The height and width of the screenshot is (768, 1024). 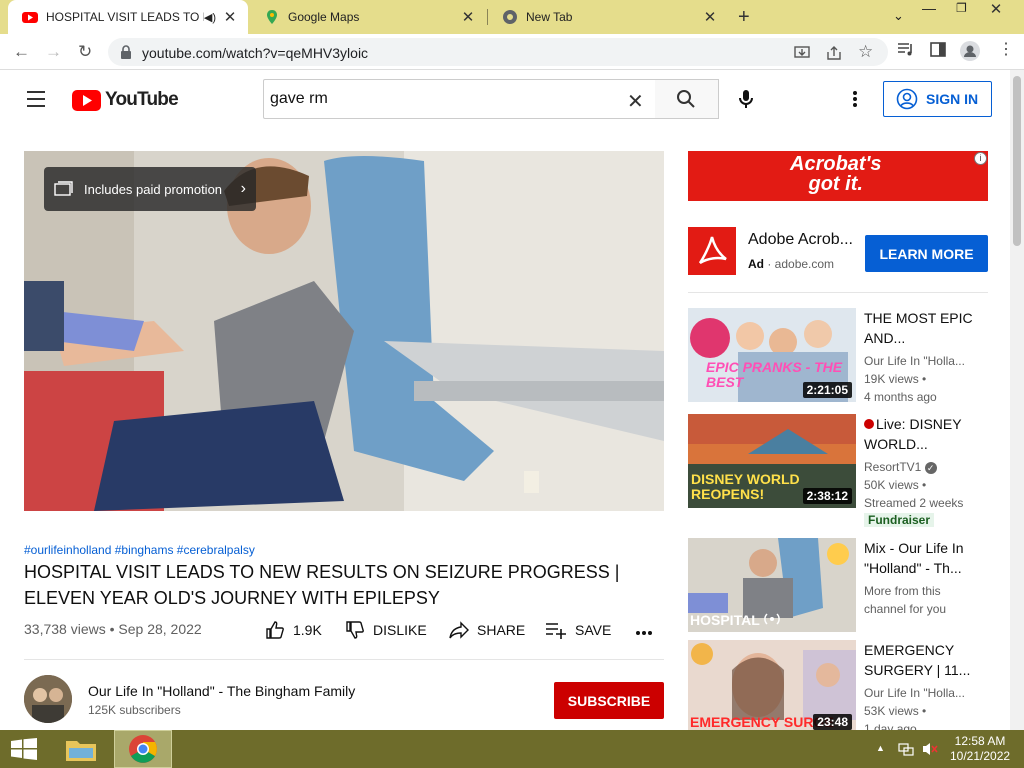 What do you see at coordinates (865, 52) in the screenshot?
I see `bookmark-star-icon: ☆` at bounding box center [865, 52].